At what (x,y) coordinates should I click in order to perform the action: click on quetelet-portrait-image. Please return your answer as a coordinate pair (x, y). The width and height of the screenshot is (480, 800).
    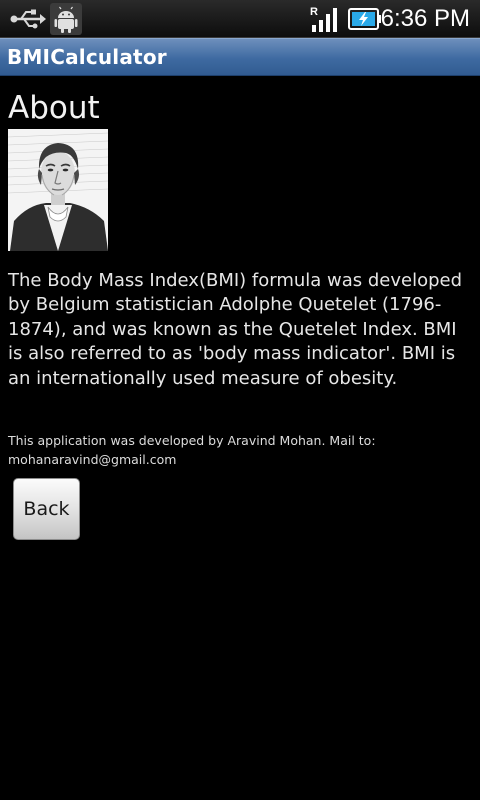
    Looking at the image, I should click on (58, 190).